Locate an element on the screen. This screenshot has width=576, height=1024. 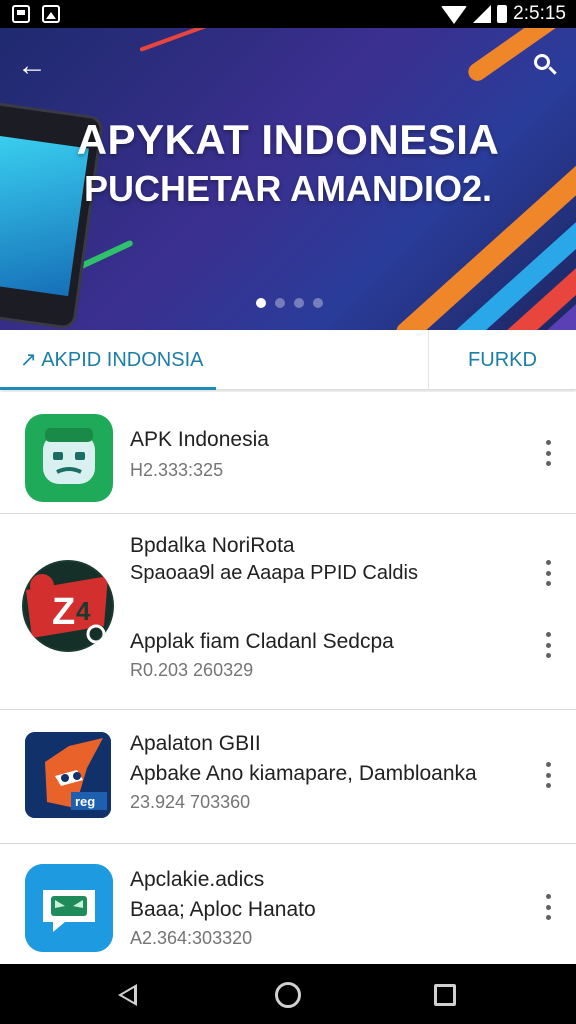
wifi-icon is located at coordinates (454, 15).